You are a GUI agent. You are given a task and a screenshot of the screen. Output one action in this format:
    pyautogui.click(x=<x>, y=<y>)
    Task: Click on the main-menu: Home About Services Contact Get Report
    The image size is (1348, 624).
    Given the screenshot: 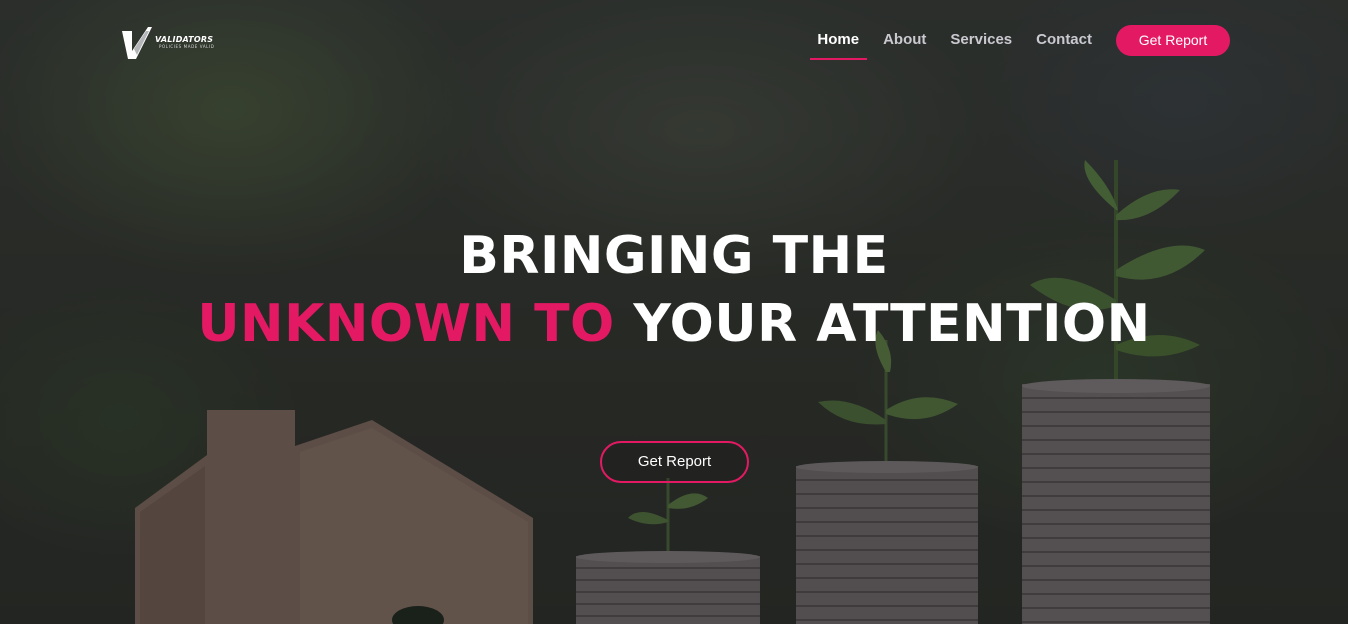 What is the action you would take?
    pyautogui.click(x=1020, y=42)
    